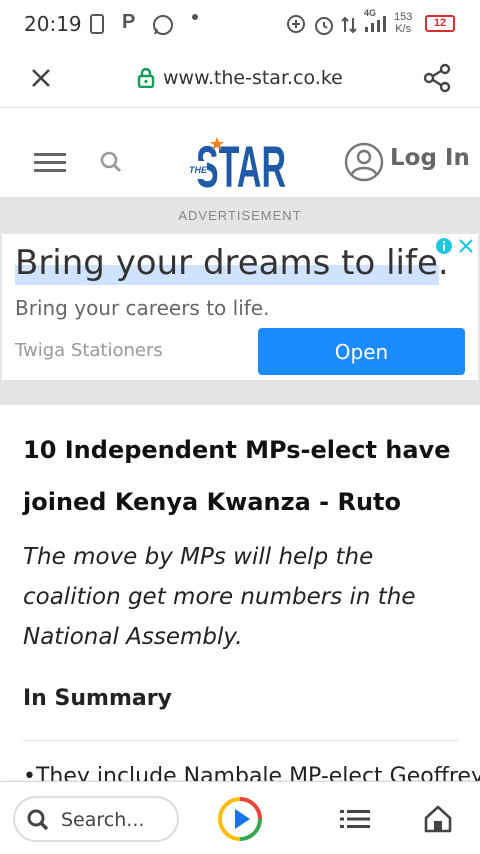 Image resolution: width=480 pixels, height=854 pixels. I want to click on status-time: 20:19, so click(53, 24).